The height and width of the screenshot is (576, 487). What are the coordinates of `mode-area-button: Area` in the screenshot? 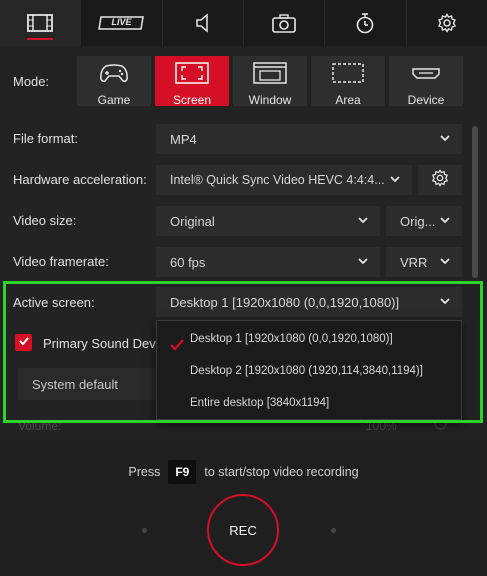 It's located at (348, 81).